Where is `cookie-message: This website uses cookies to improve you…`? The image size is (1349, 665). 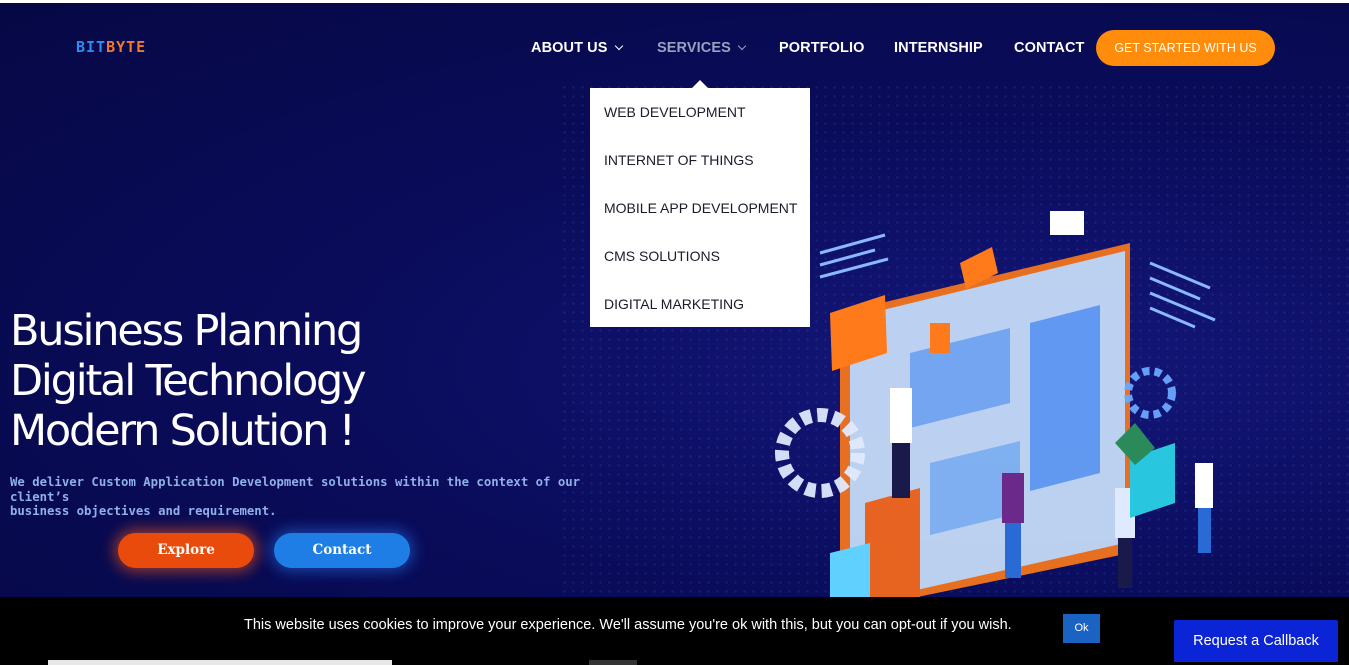 cookie-message: This website uses cookies to improve you… is located at coordinates (628, 625).